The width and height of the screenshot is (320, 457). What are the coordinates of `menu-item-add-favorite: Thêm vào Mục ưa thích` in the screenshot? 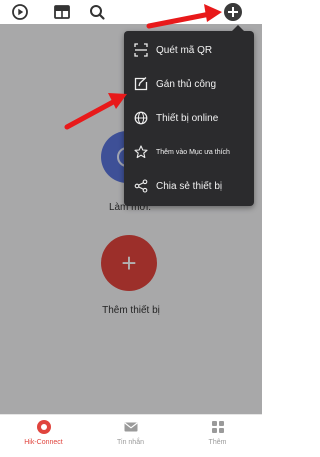 It's located at (189, 152).